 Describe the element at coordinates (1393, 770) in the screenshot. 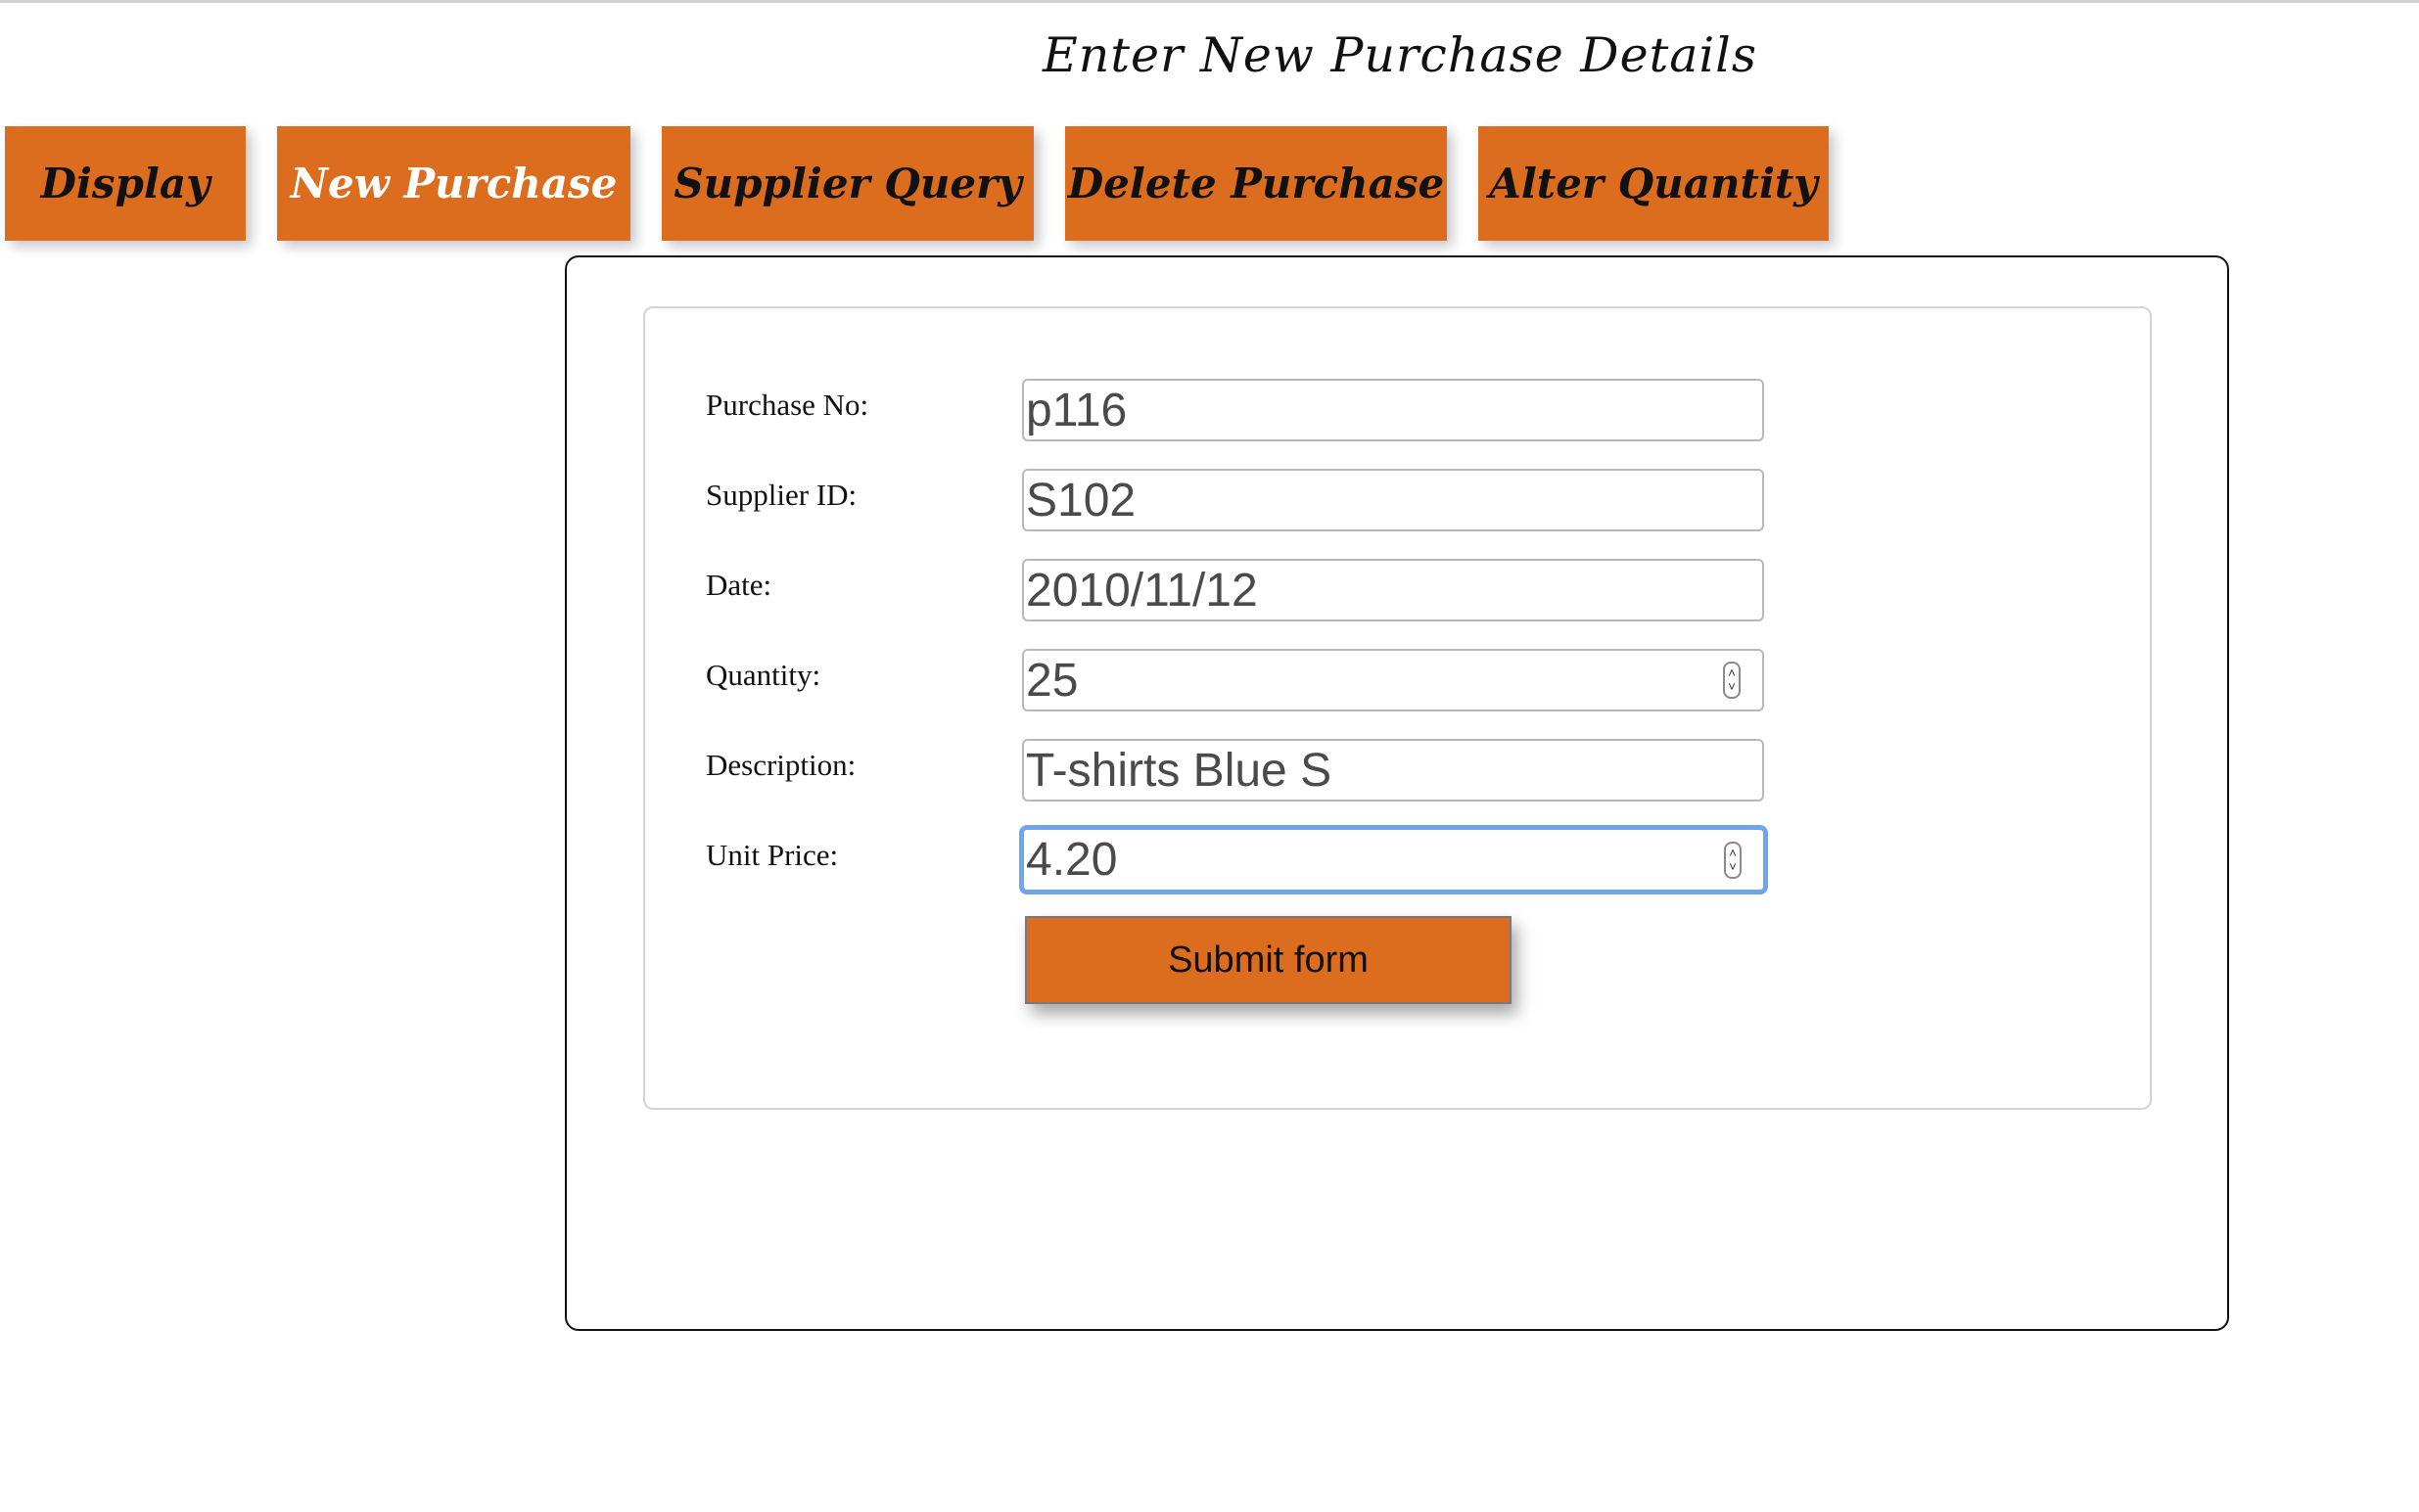

I see `description-input: T-shirts Blue S` at that location.